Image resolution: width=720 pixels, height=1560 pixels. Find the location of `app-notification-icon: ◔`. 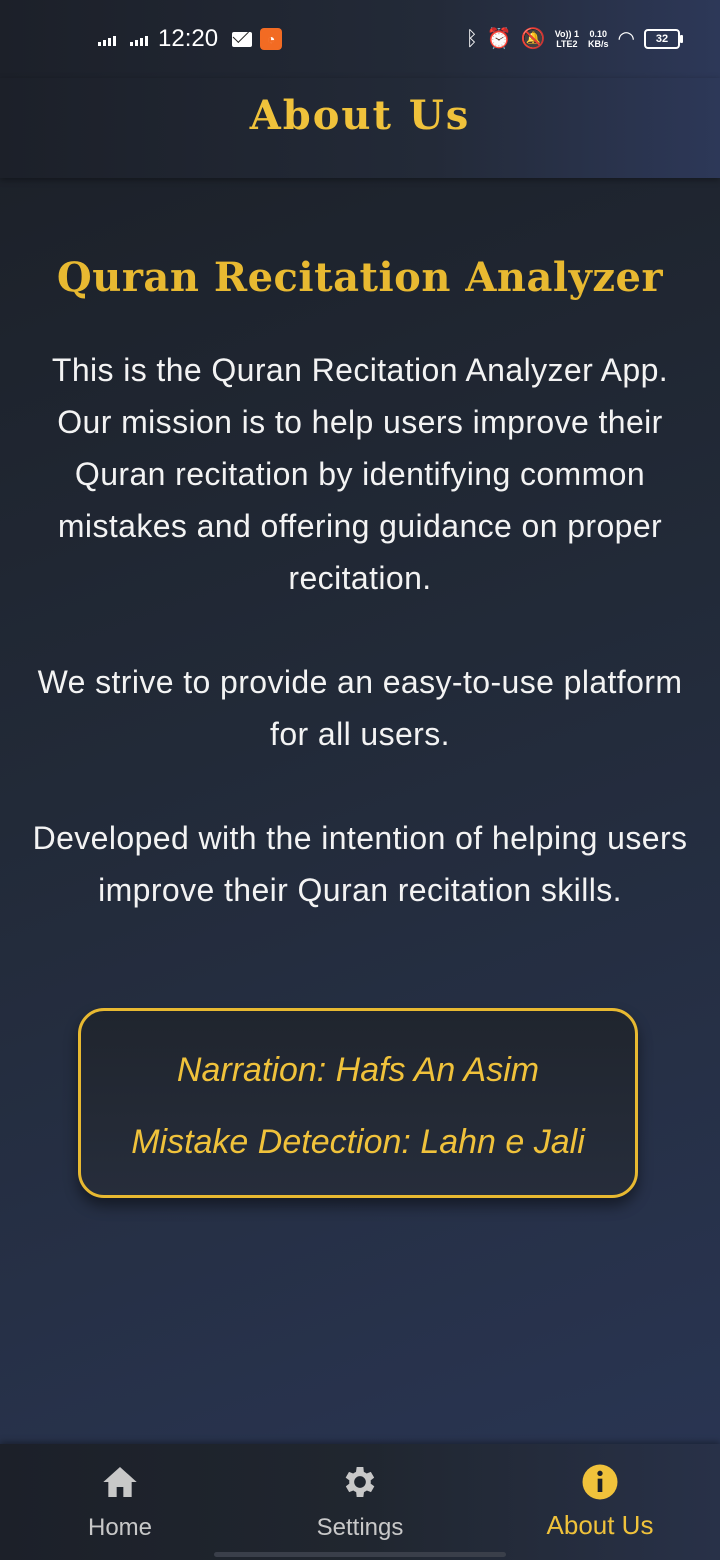

app-notification-icon: ◔ is located at coordinates (271, 39).